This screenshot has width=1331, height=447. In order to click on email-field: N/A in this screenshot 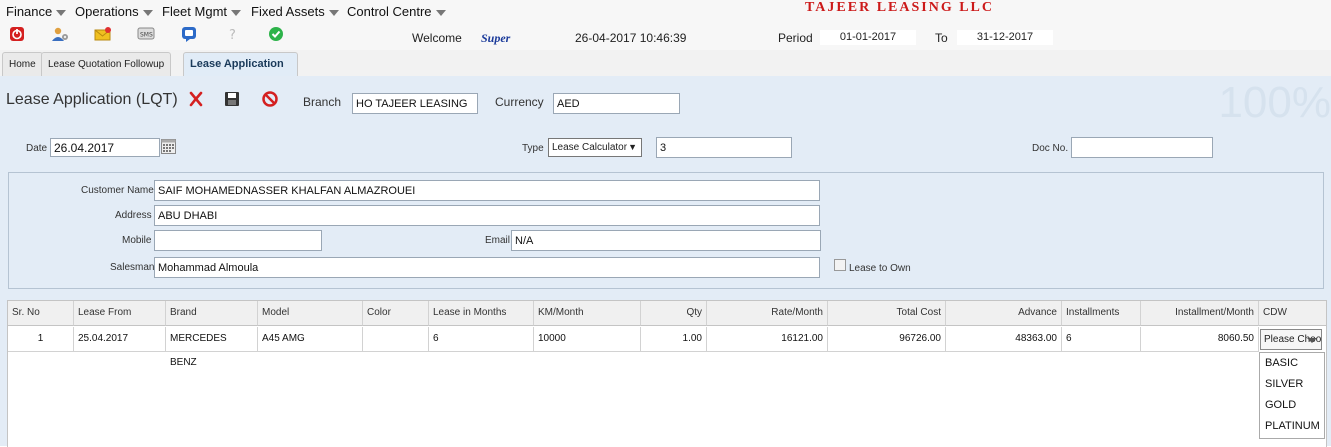, I will do `click(666, 240)`.